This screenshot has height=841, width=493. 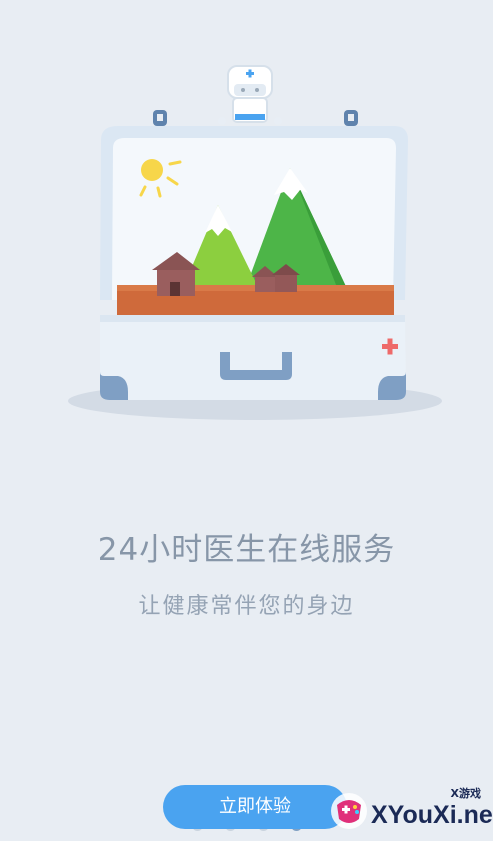 What do you see at coordinates (246, 550) in the screenshot?
I see `page-title: 24小时医生在线服务` at bounding box center [246, 550].